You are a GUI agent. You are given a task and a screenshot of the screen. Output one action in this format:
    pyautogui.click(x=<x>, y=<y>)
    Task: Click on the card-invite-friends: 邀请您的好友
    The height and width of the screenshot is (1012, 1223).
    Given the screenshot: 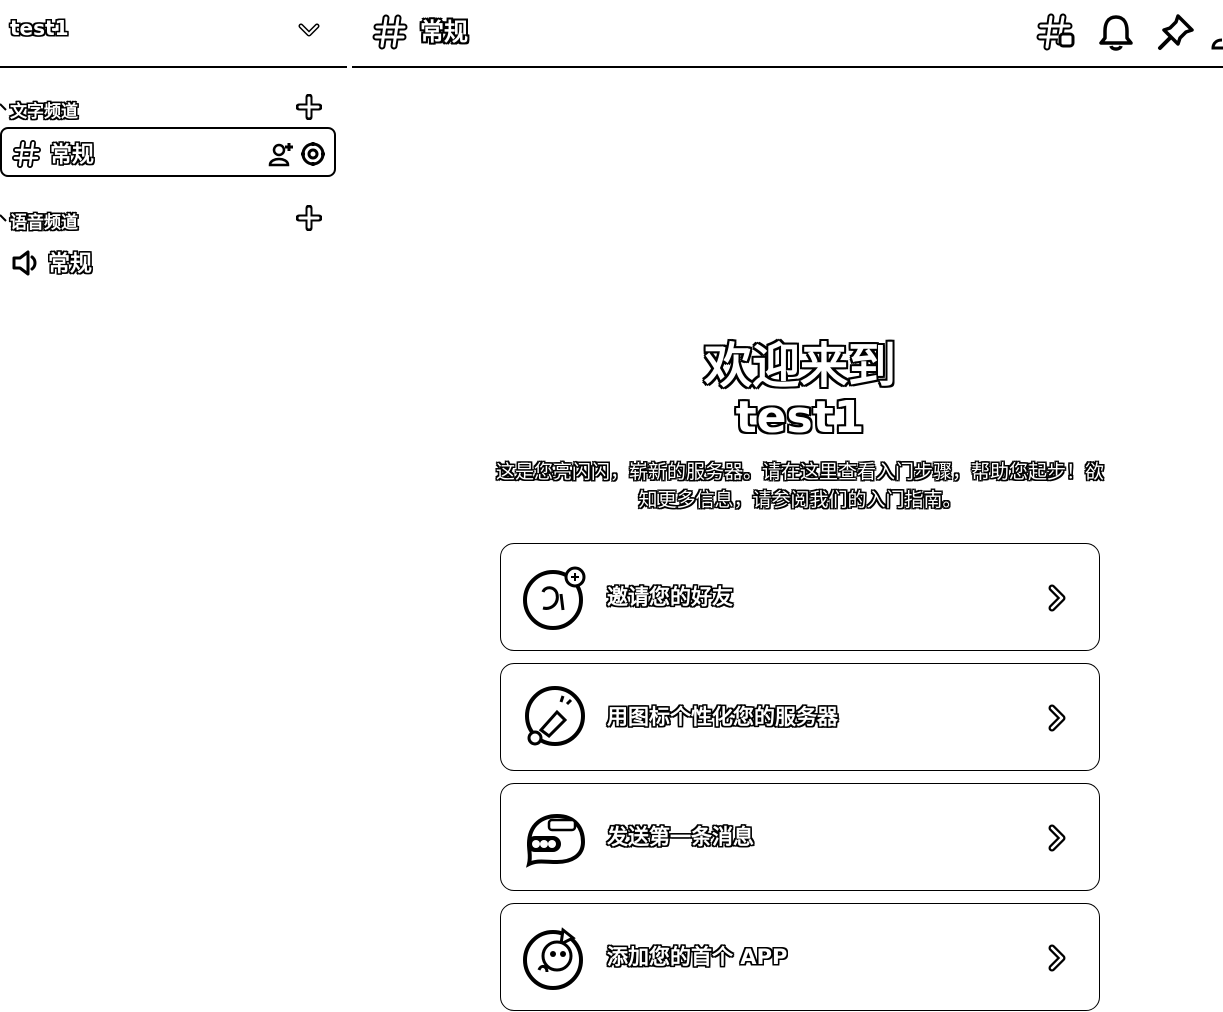 What is the action you would take?
    pyautogui.click(x=800, y=597)
    